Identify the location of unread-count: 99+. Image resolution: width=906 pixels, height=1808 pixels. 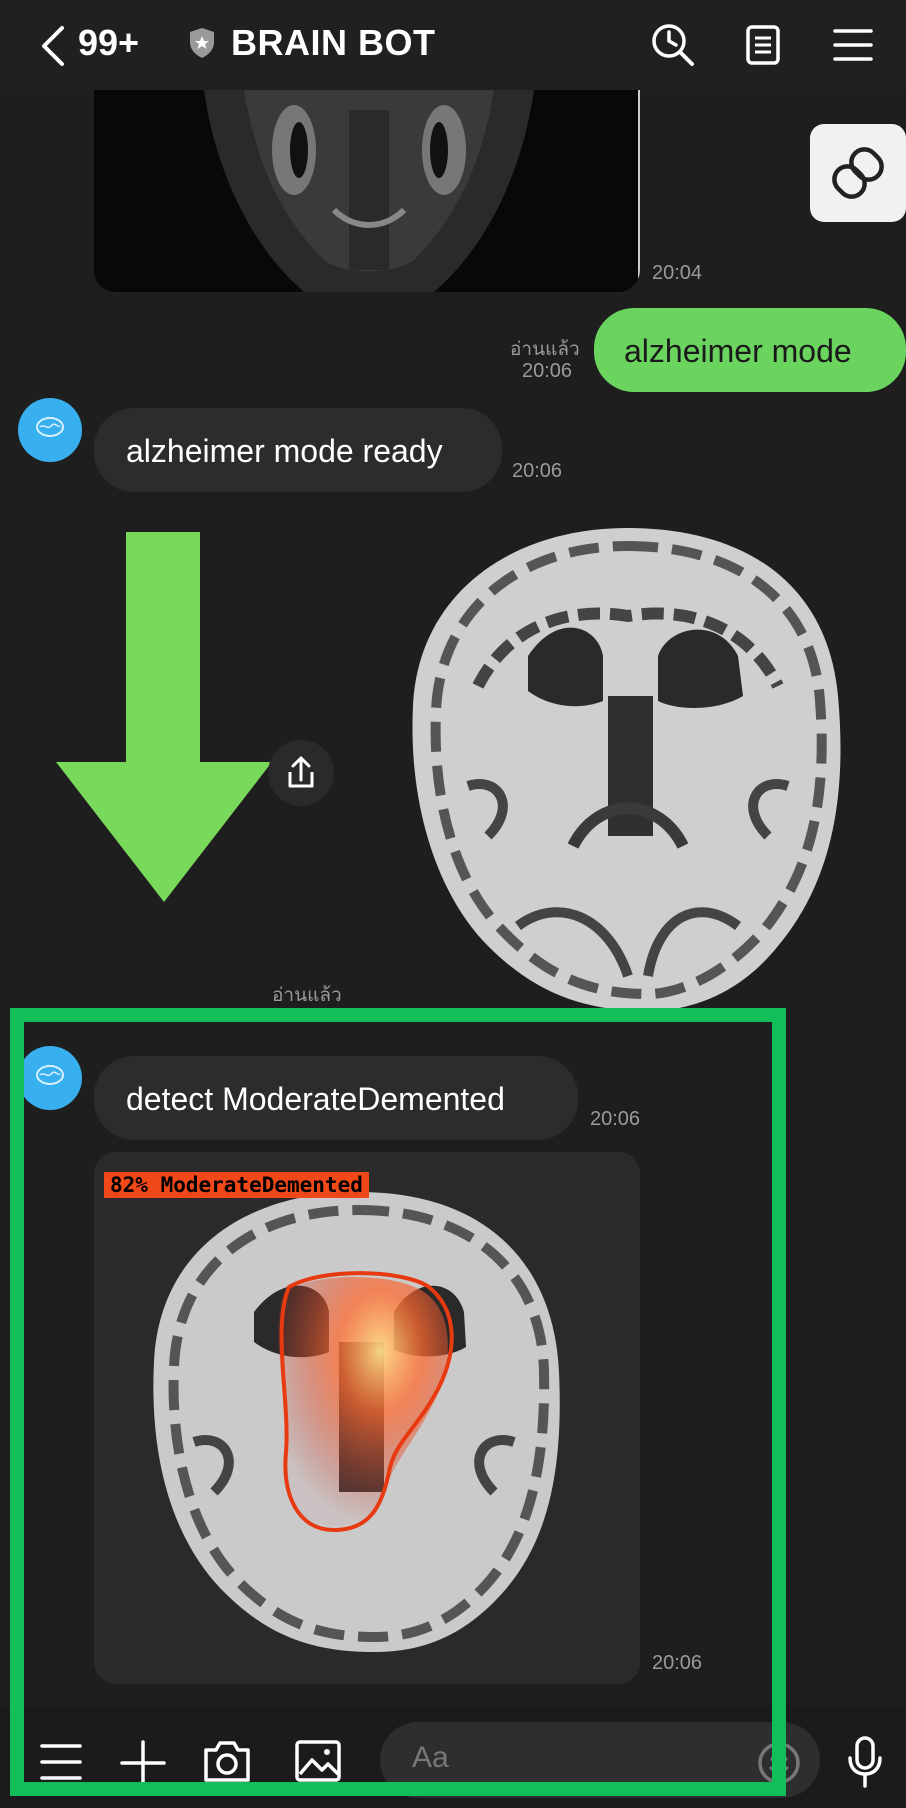
(108, 43).